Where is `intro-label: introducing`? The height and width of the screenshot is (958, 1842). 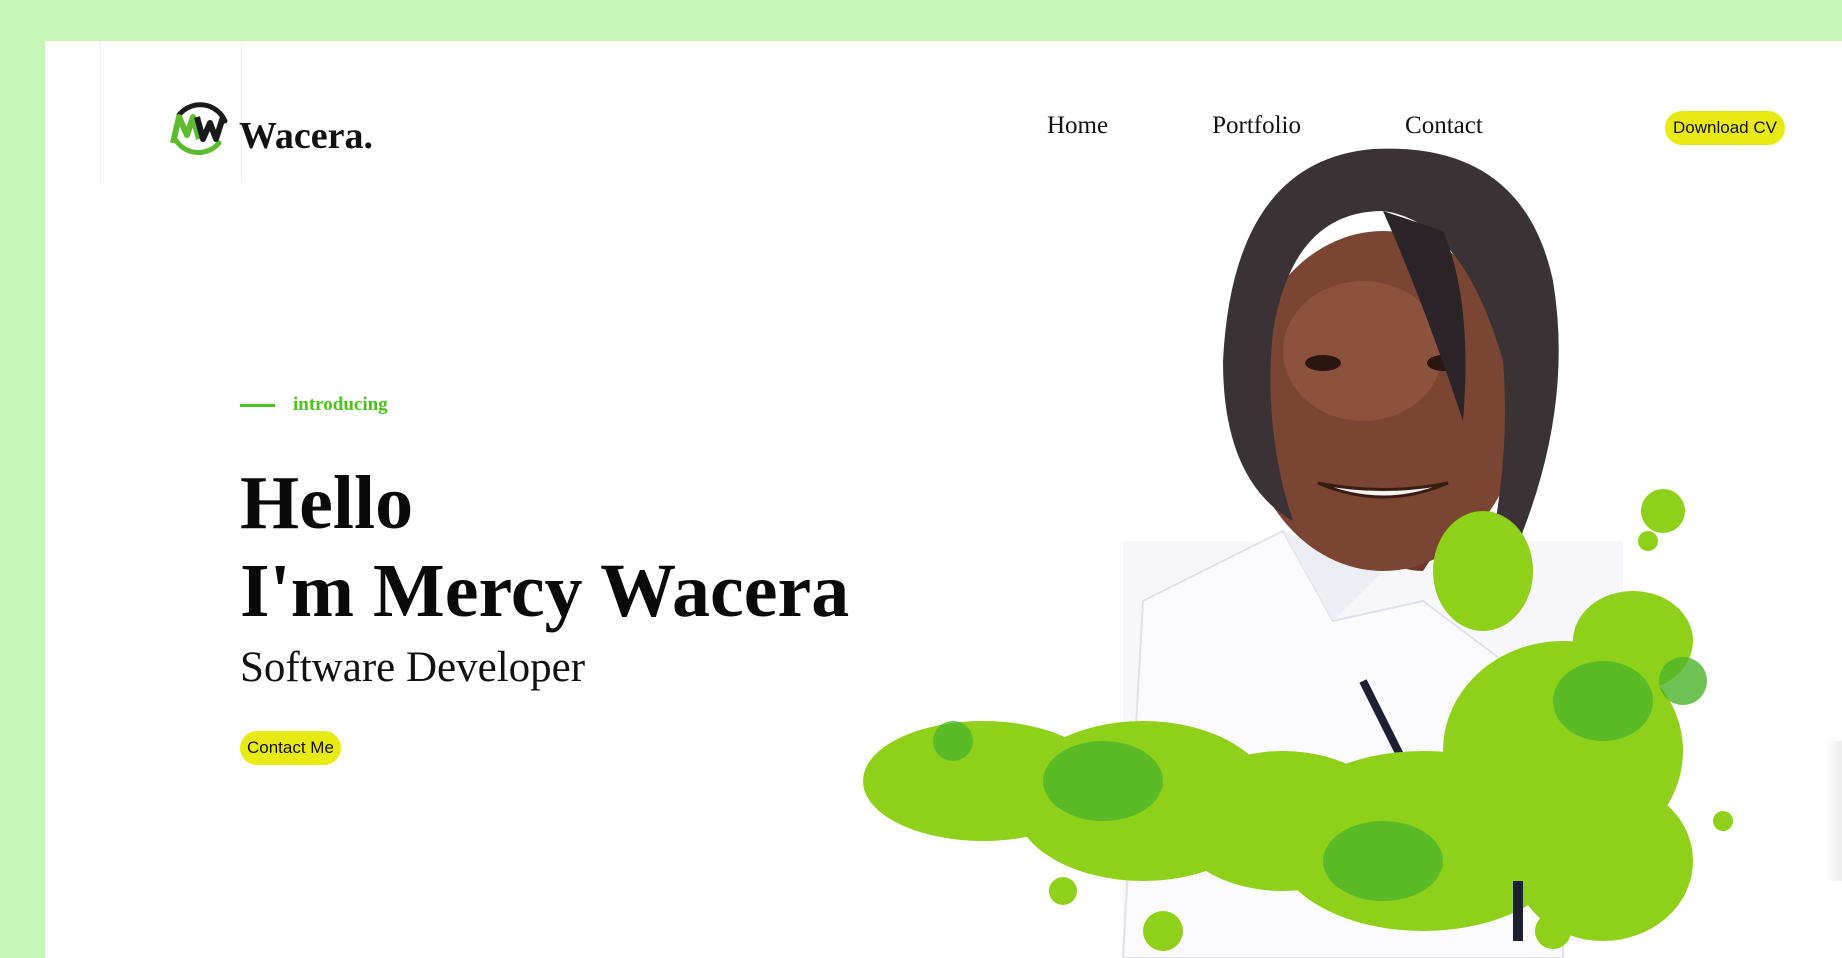 intro-label: introducing is located at coordinates (314, 405).